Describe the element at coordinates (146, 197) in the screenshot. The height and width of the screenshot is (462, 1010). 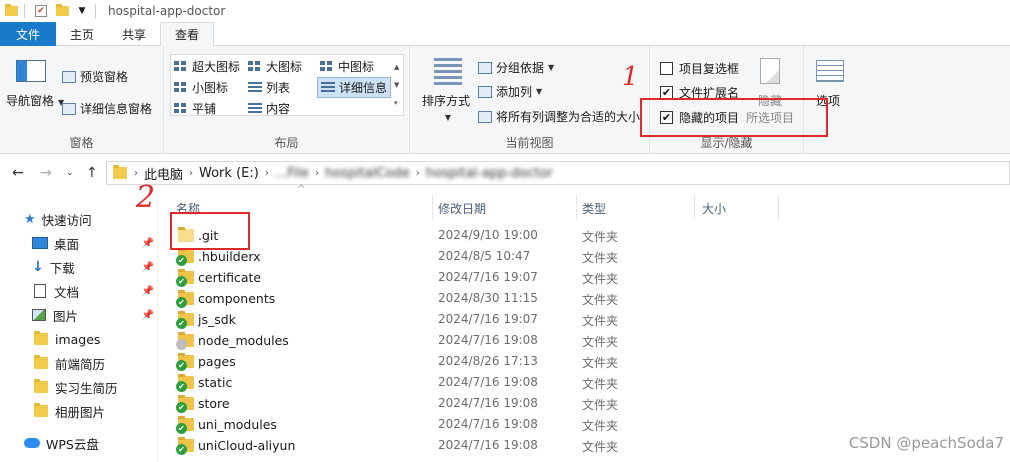
I see `annotation-mark-2: 2` at that location.